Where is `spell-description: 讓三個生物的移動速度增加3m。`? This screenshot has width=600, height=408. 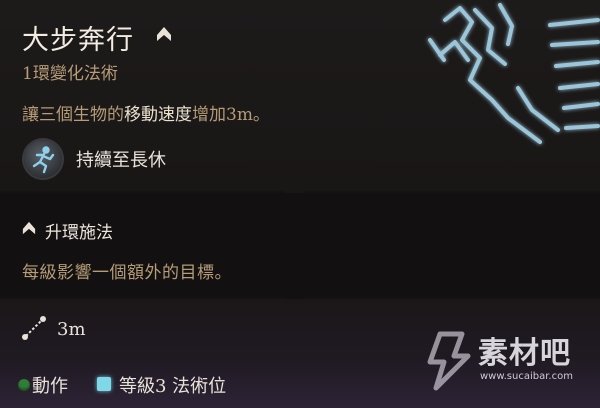 spell-description: 讓三個生物的移動速度增加3m。 is located at coordinates (146, 112).